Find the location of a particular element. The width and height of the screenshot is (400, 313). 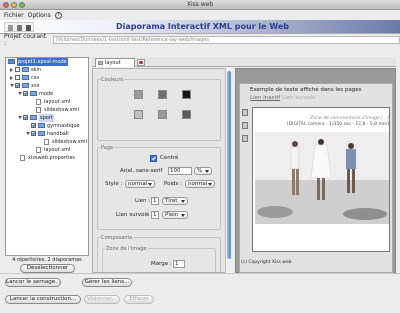

centered-label: Centré is located at coordinates (169, 158).